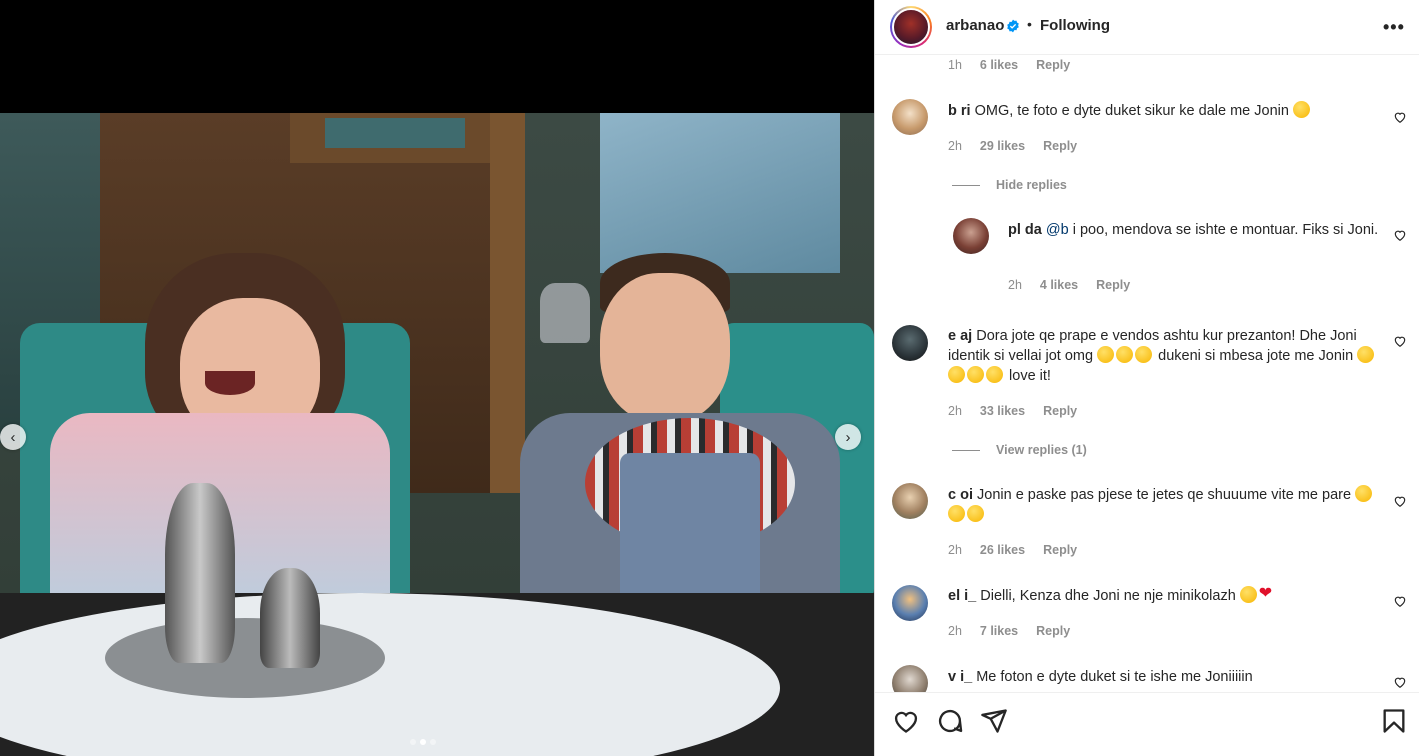  Describe the element at coordinates (1256, 356) in the screenshot. I see `comment-text-continued: dukeni si mbesa jote me Jonin` at that location.